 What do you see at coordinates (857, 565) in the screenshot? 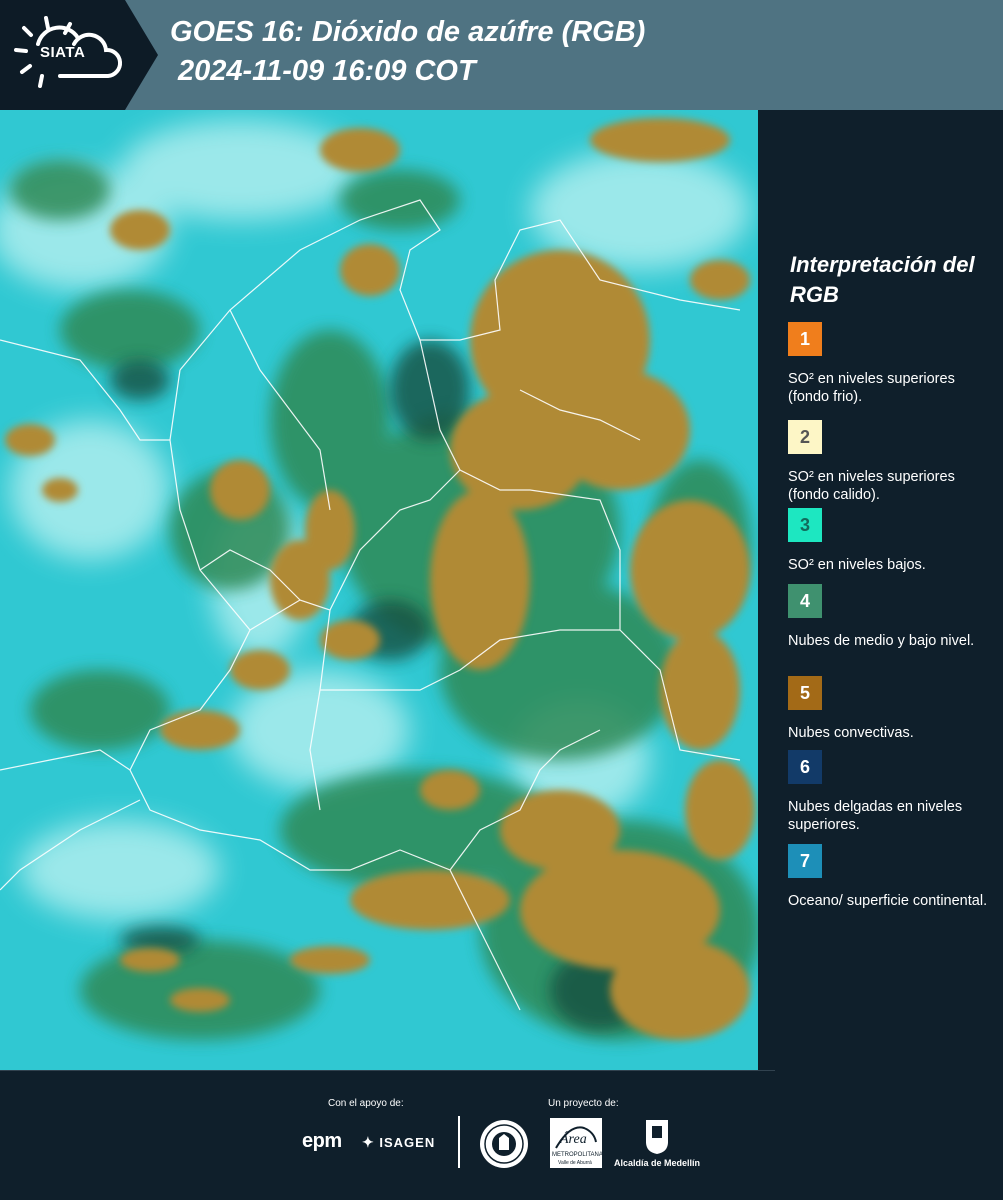
I see `legend-label: SO² en niveles bajos.` at bounding box center [857, 565].